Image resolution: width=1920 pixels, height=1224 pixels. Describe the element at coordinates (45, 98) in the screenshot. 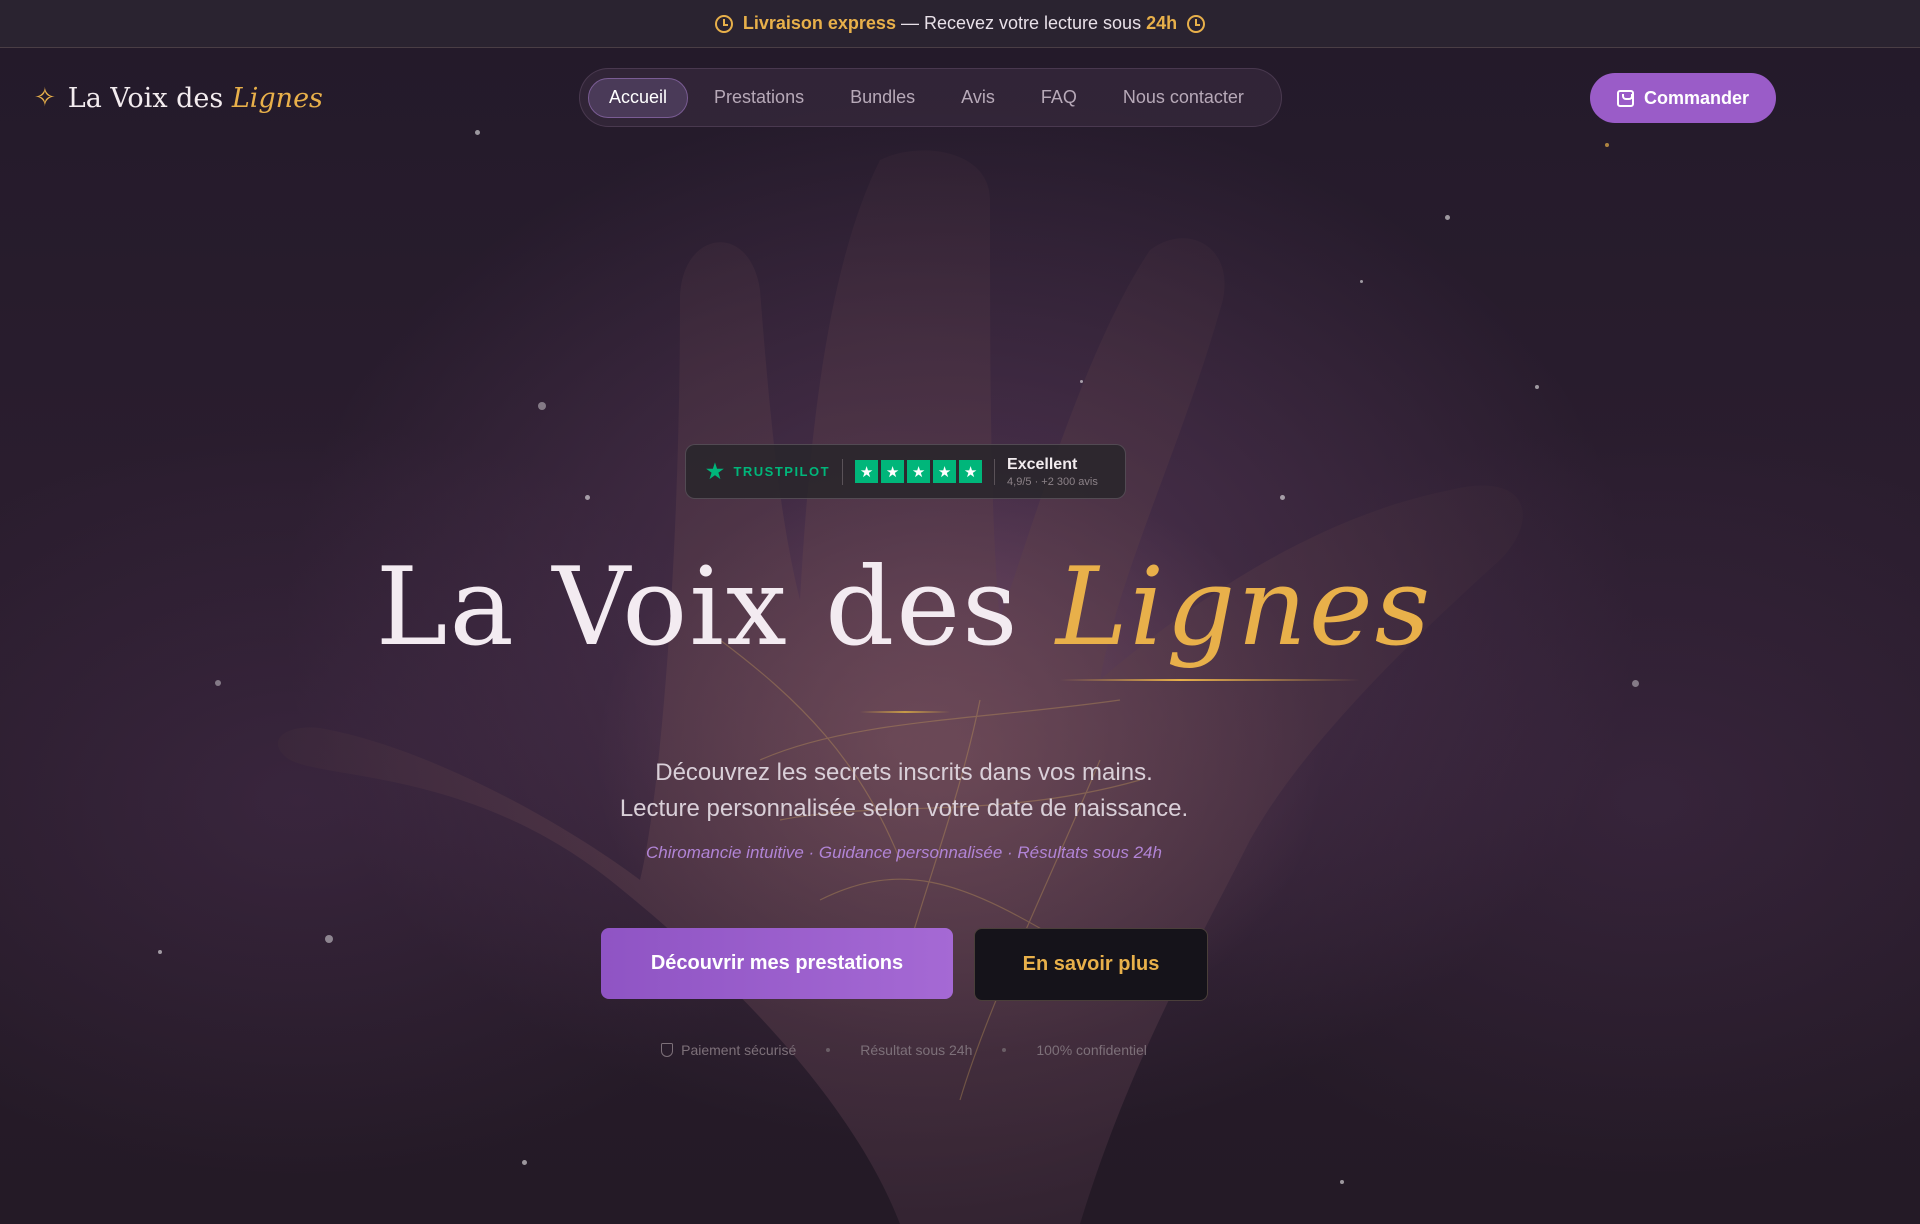

I see `sparkle-icon: ✧` at that location.